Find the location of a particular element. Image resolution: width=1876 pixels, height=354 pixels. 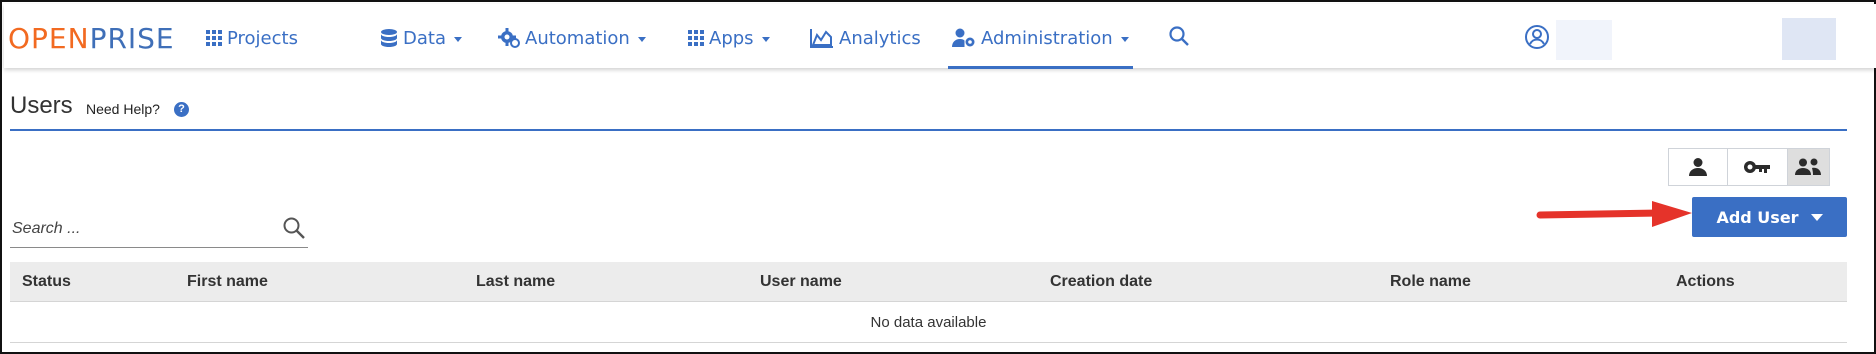

nav-apps: Apps is located at coordinates (729, 38).